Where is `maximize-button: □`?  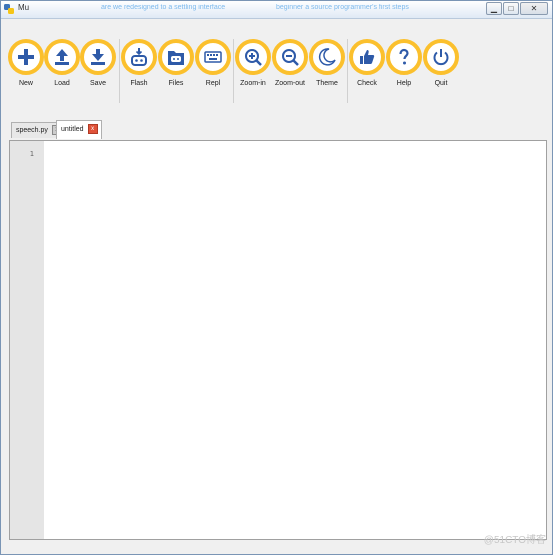 maximize-button: □ is located at coordinates (511, 8).